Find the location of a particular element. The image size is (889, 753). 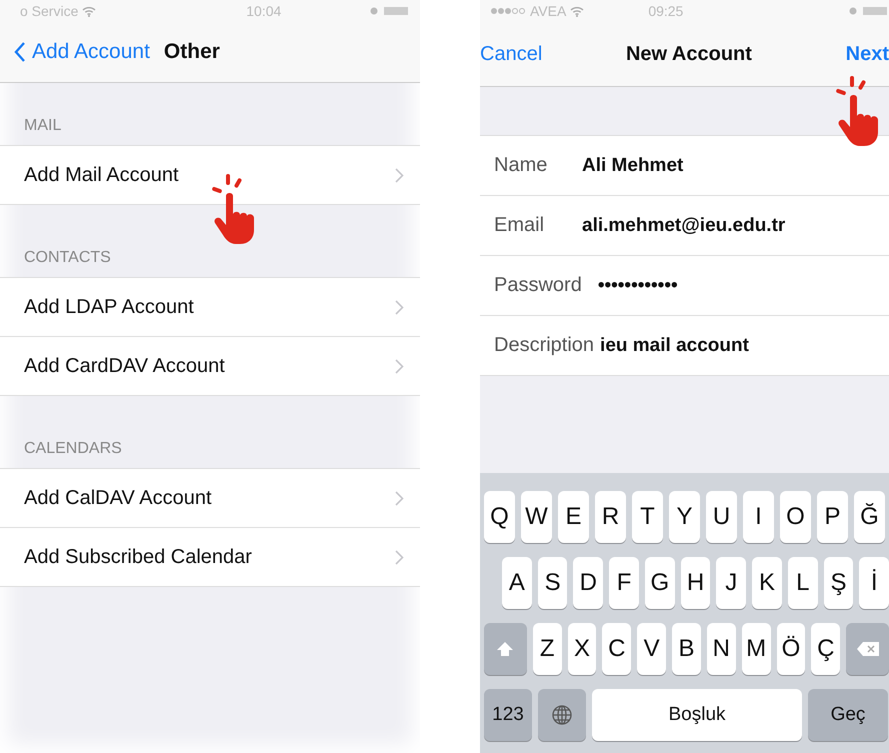

keyboard-key: I is located at coordinates (758, 517).